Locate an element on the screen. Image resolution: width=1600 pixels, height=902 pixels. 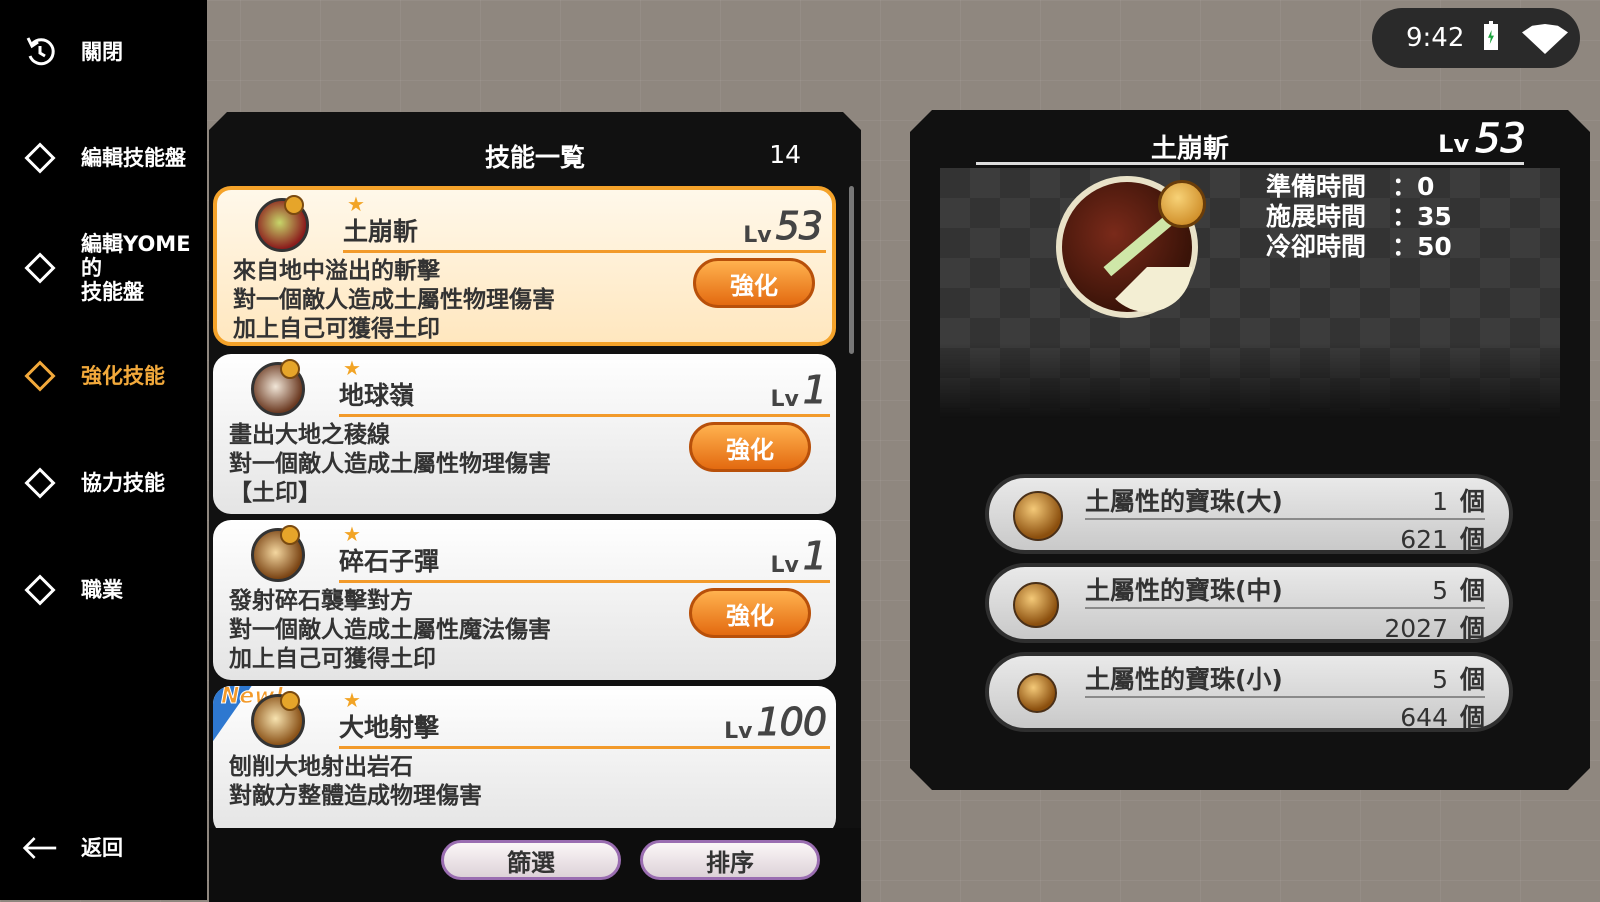
skill-description: 刨削大地射出岩石 對敵方整體造成物理傷害 is located at coordinates (355, 781).